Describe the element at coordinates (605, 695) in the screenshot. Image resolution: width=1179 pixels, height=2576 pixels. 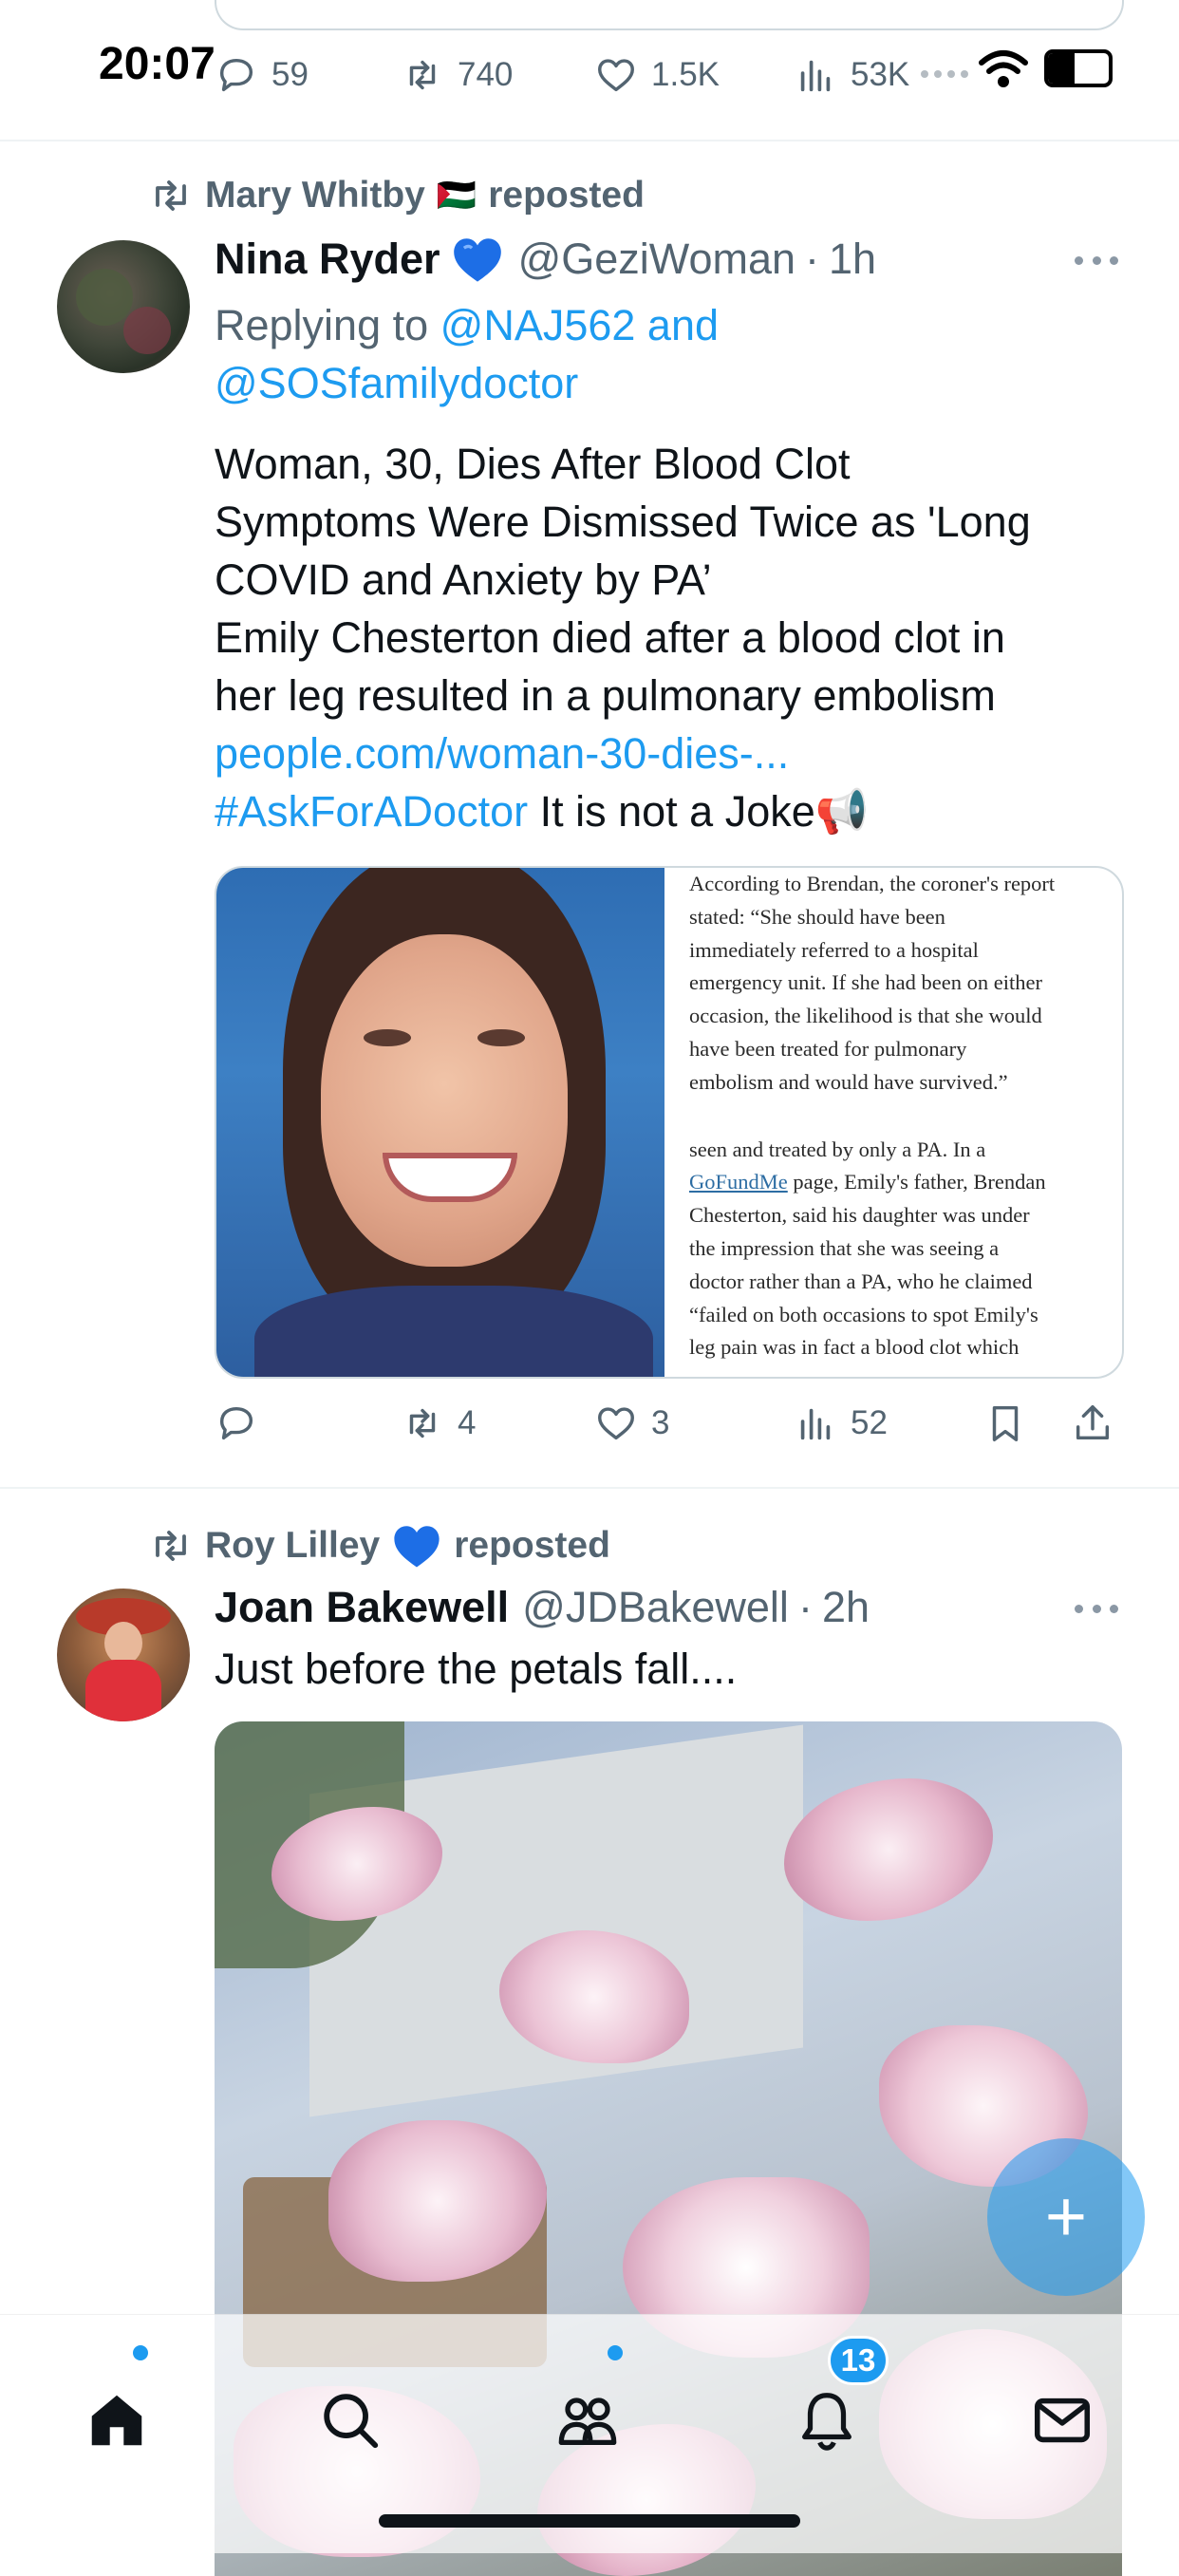
I see `tweet-line: her leg resulted in a pulmonary embolism` at that location.